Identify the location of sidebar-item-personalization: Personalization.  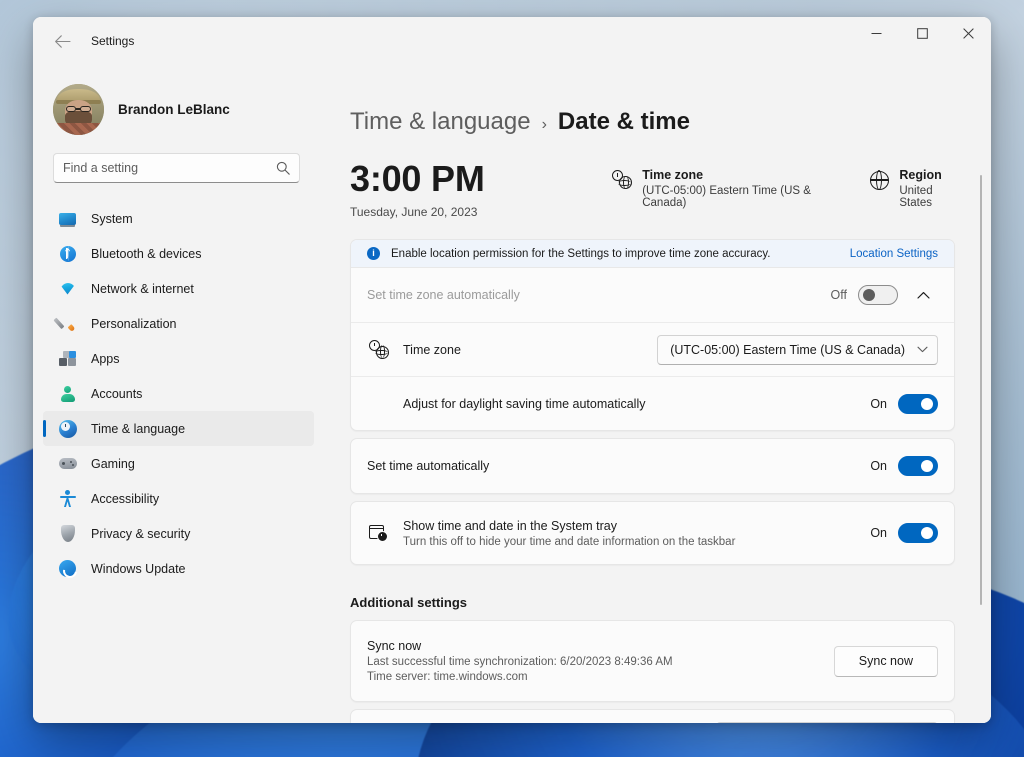
(178, 323).